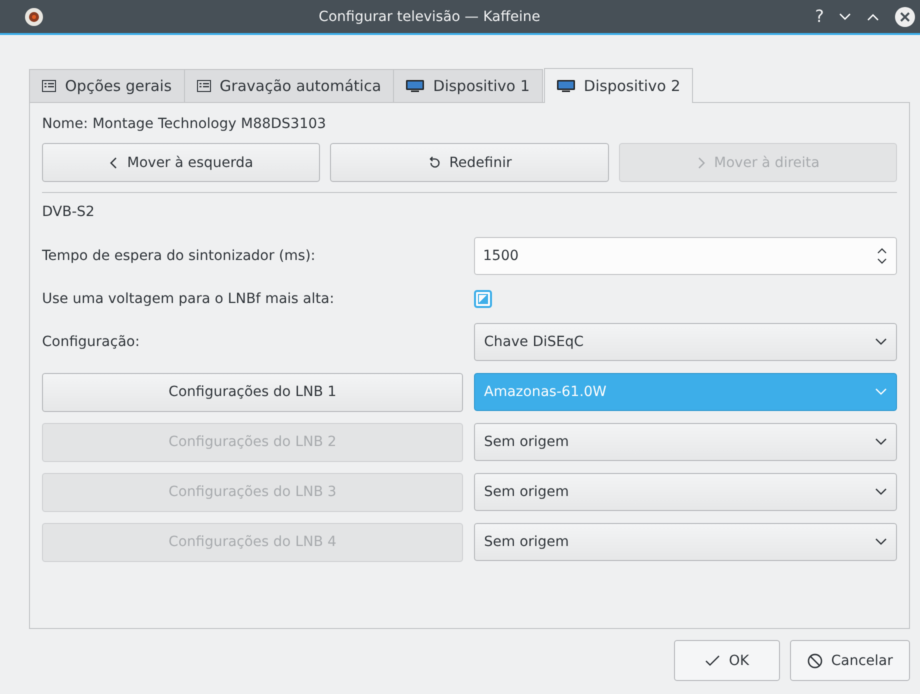 The height and width of the screenshot is (694, 920). I want to click on cancel-icon, so click(815, 660).